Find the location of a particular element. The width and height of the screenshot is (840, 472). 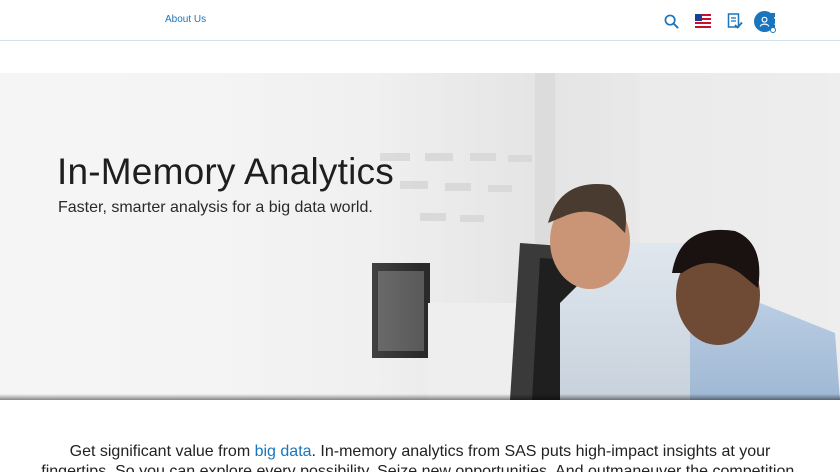

hero-title: In-Memory Analytics is located at coordinates (225, 171).